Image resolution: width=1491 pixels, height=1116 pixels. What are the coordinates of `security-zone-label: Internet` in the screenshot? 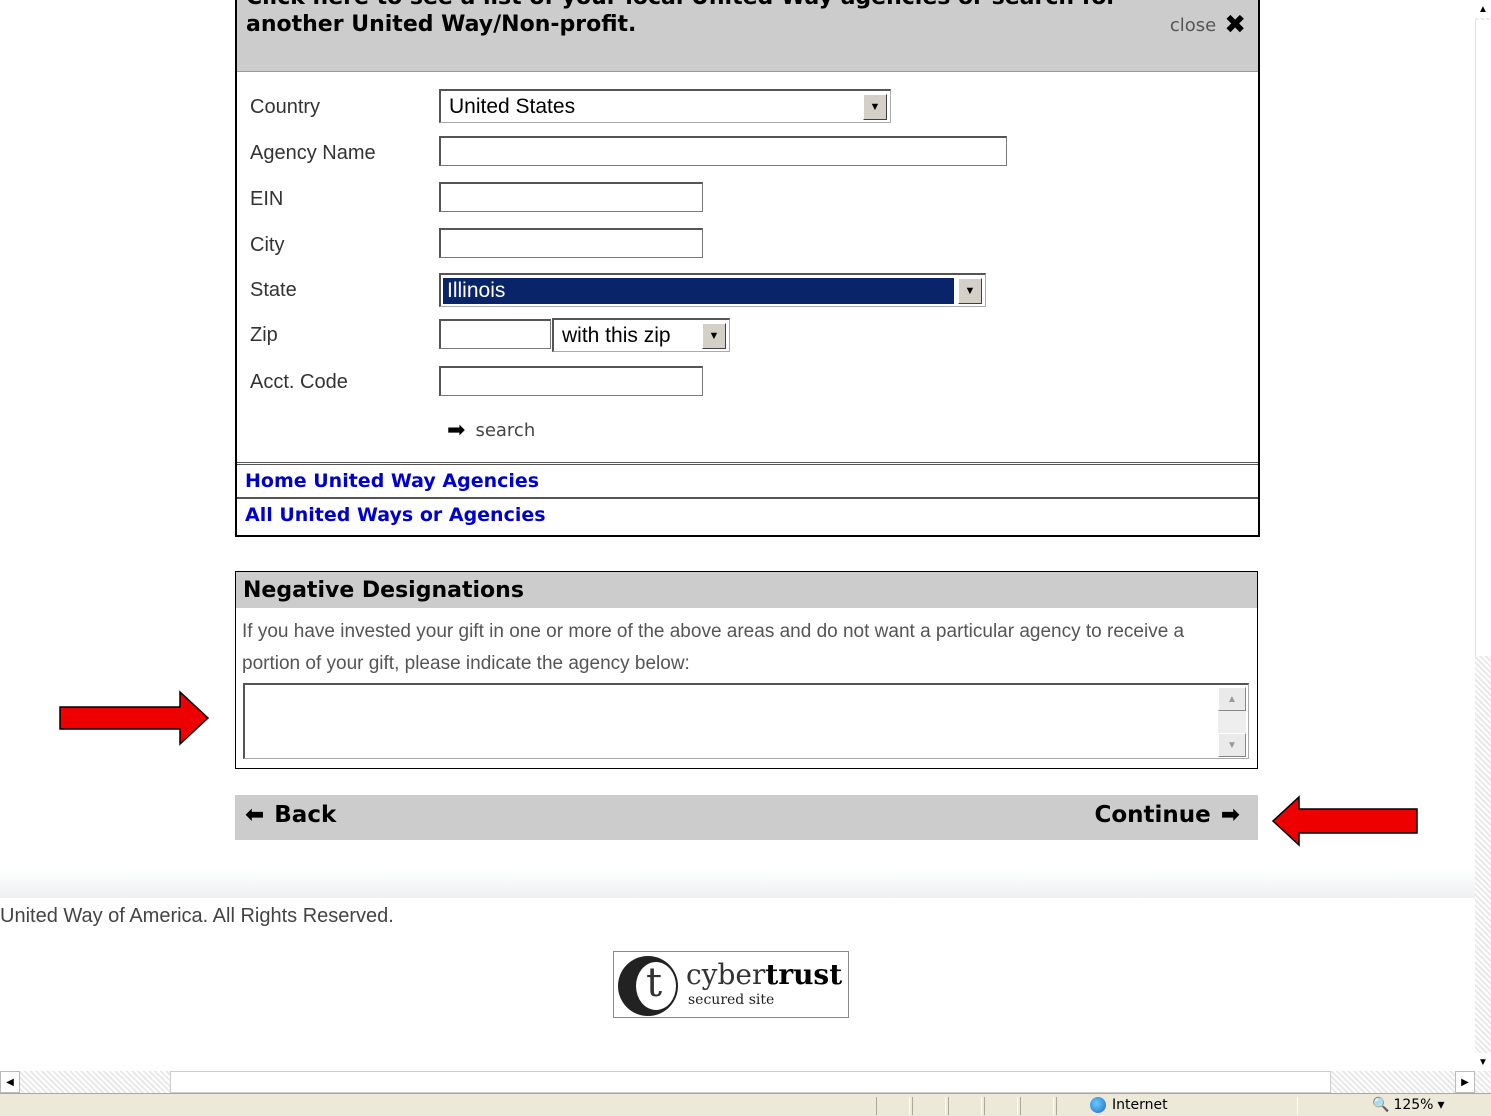 It's located at (1140, 1105).